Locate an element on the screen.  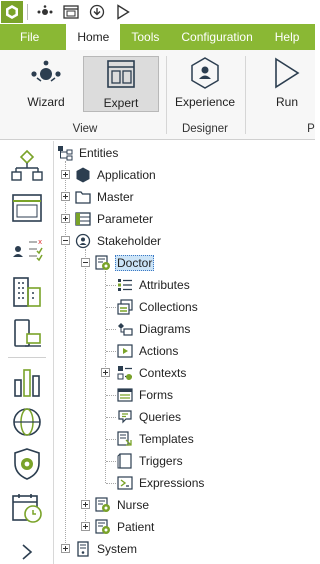
collapse-stakeholder is located at coordinates (65, 240).